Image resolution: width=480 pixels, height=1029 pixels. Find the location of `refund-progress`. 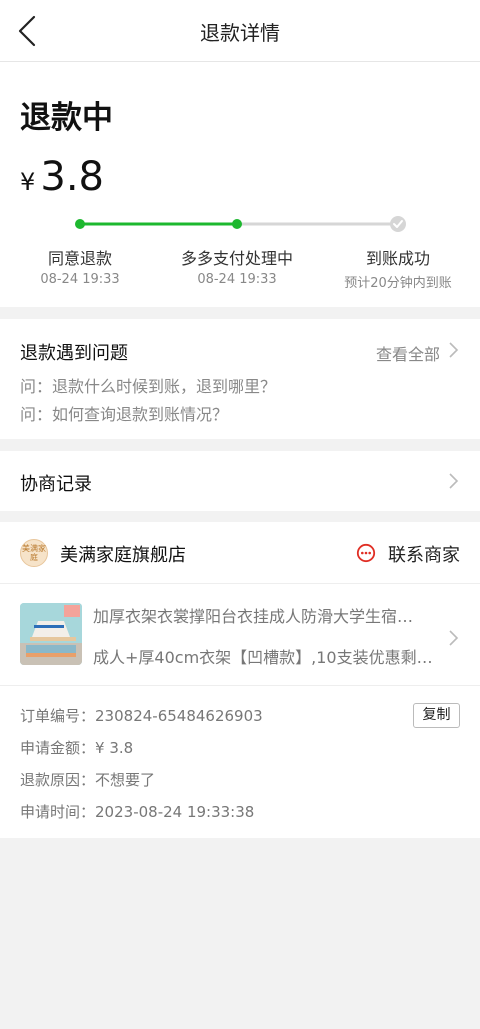

refund-progress is located at coordinates (240, 224).